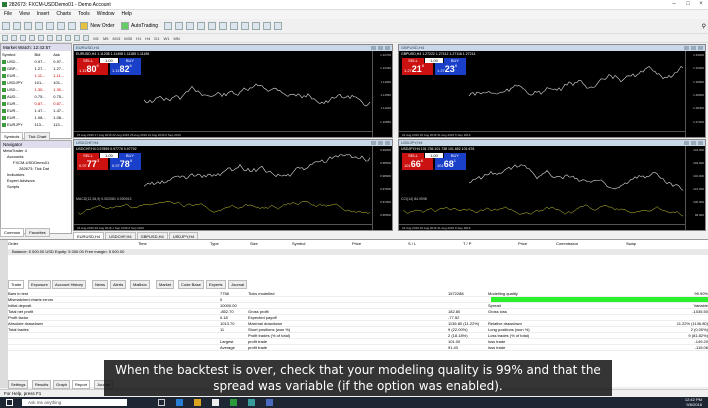 Image resolution: width=708 pixels, height=408 pixels. I want to click on tab-experts: Experts, so click(216, 284).